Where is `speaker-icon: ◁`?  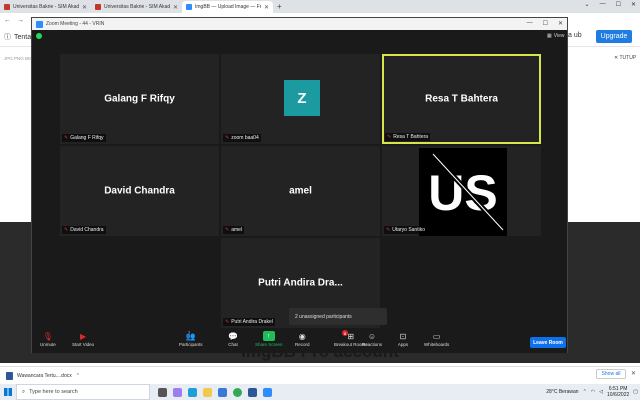
speaker-icon: ◁ is located at coordinates (601, 392).